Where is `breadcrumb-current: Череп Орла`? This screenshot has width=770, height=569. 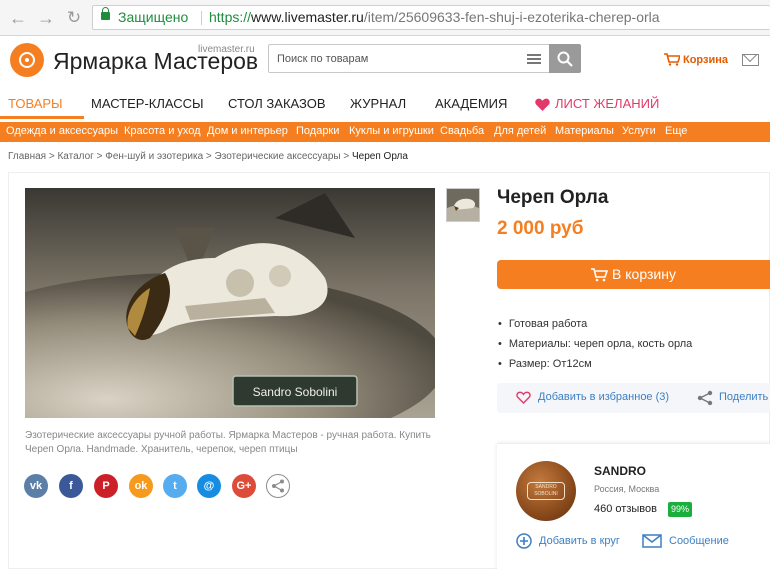 breadcrumb-current: Череп Орла is located at coordinates (380, 156).